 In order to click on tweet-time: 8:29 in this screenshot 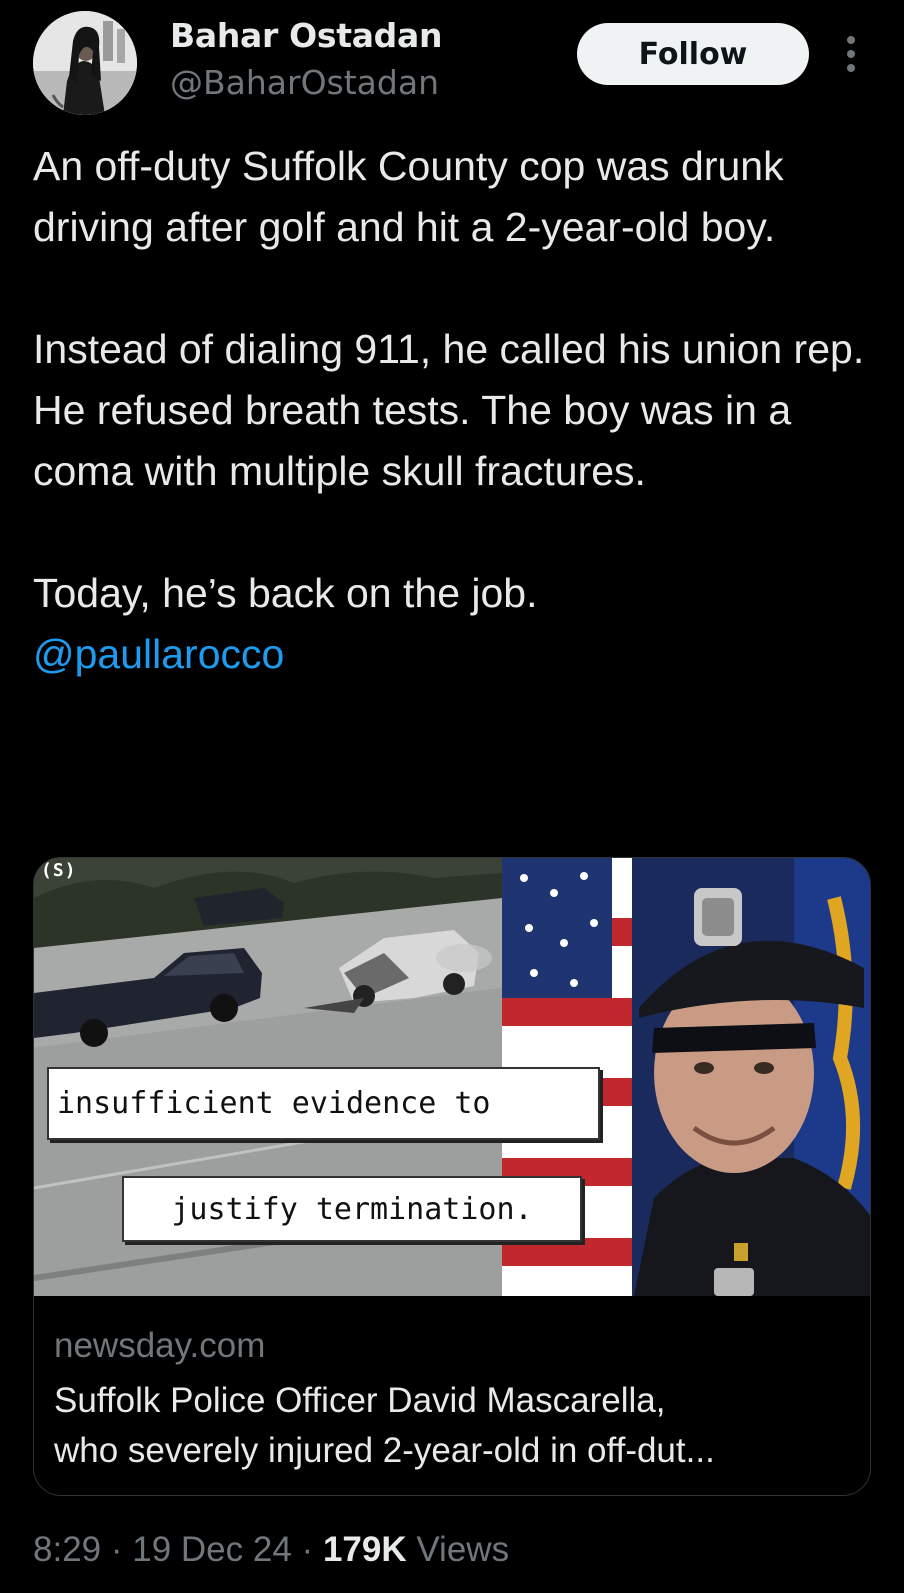, I will do `click(67, 1549)`.